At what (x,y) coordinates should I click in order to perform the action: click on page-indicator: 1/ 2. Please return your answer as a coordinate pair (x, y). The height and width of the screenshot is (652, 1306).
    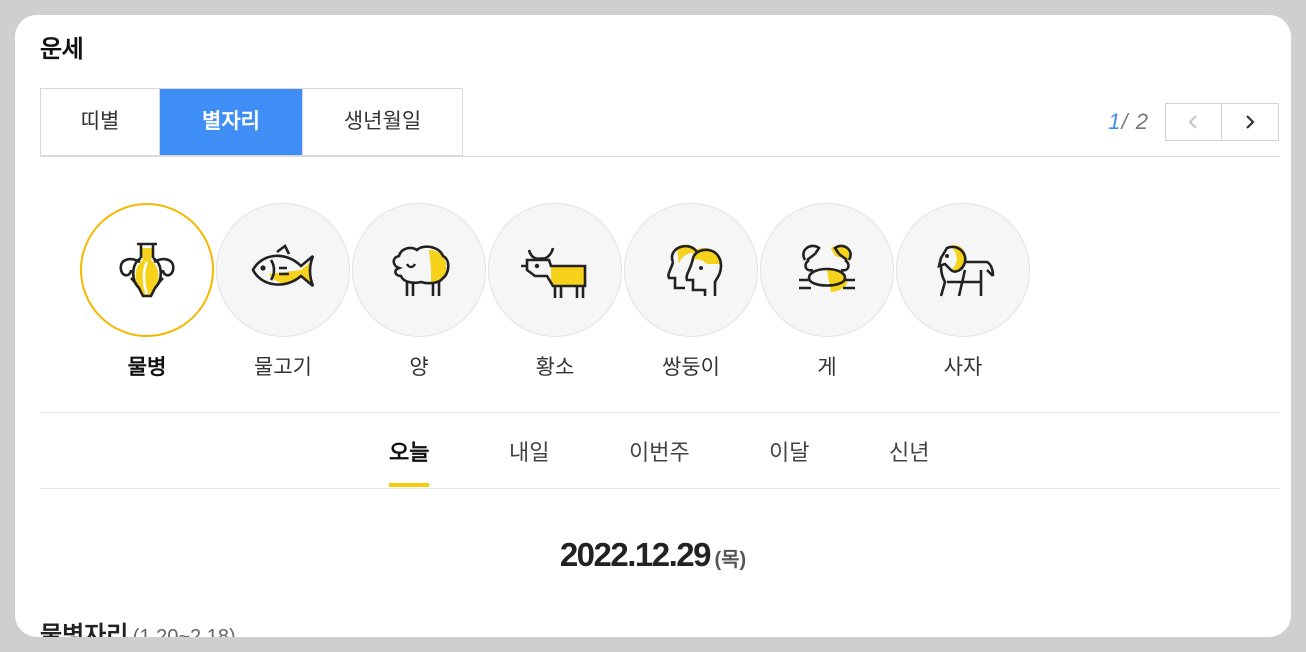
    Looking at the image, I should click on (1128, 122).